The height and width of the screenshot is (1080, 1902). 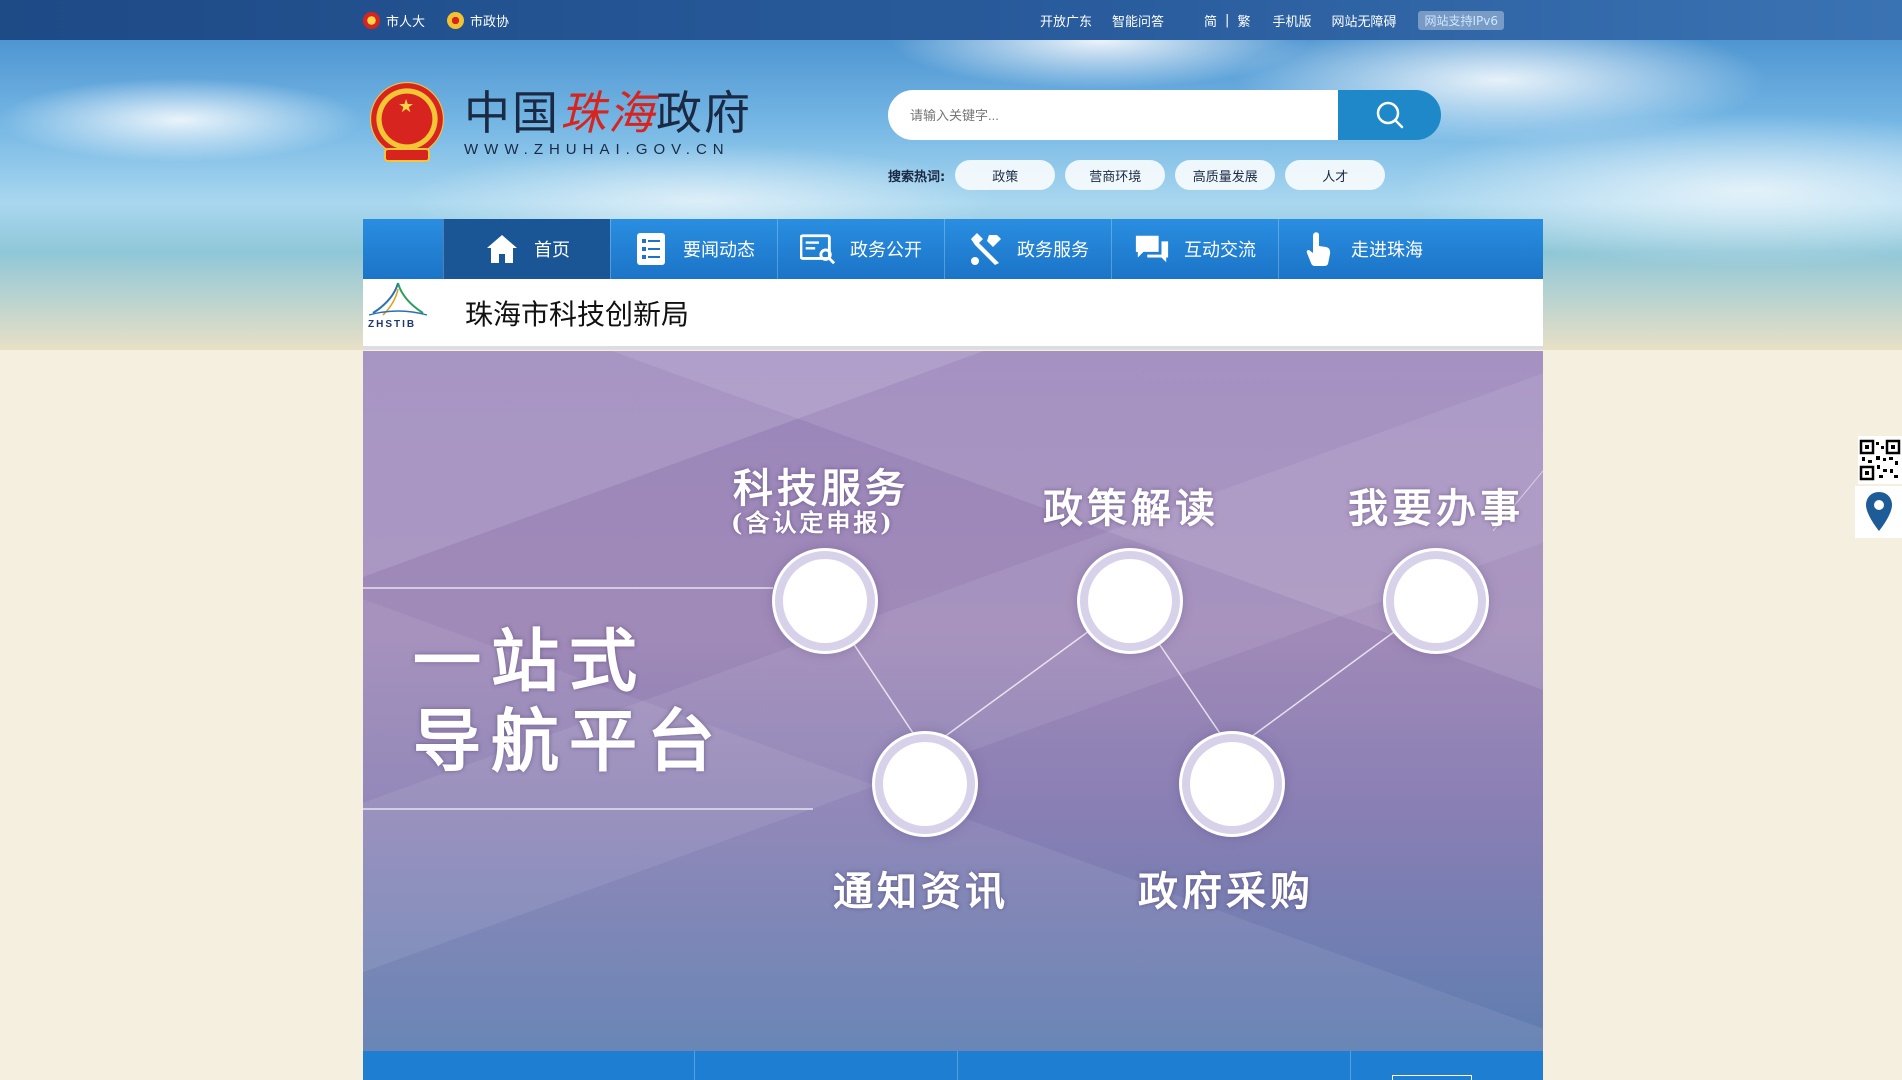 What do you see at coordinates (1220, 250) in the screenshot?
I see `nav-label: 互动交流` at bounding box center [1220, 250].